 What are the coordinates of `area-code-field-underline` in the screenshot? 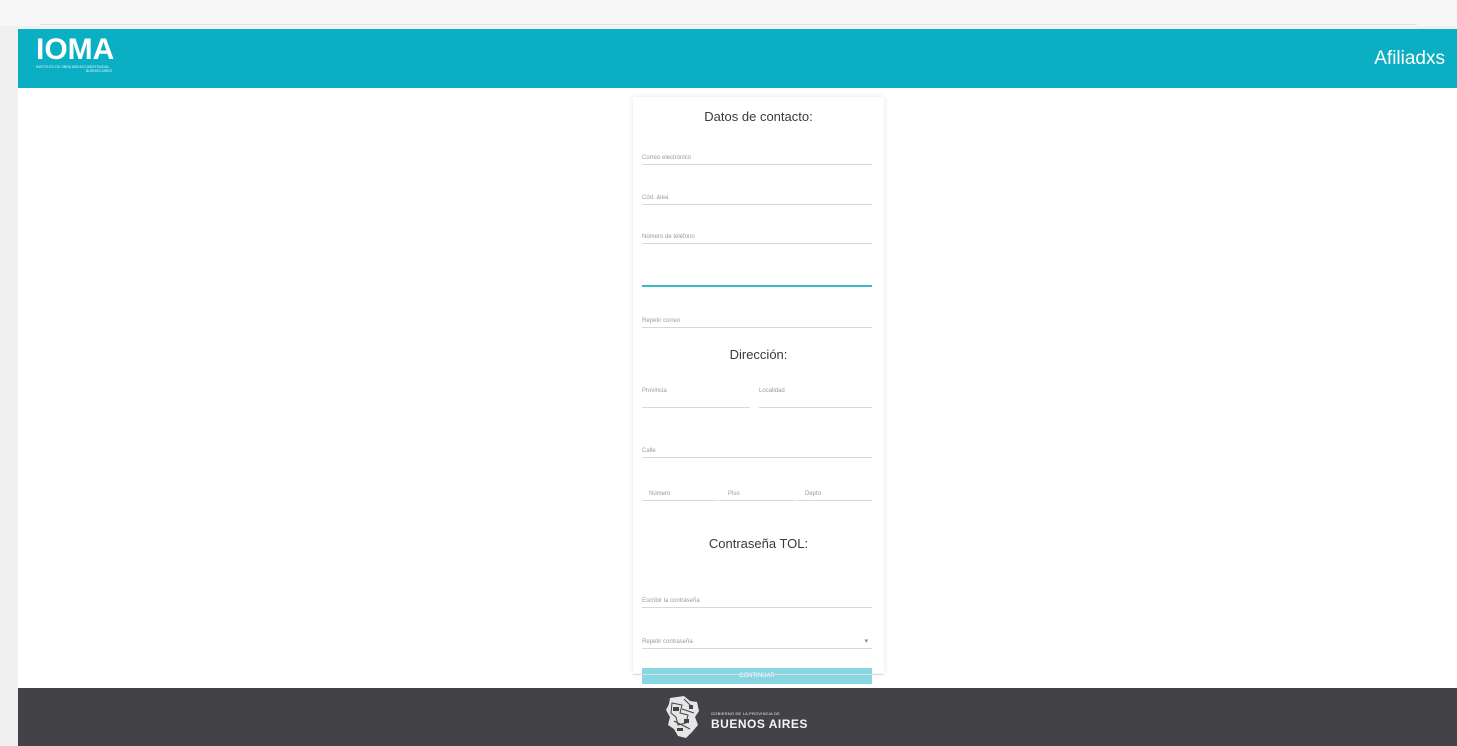 It's located at (757, 204).